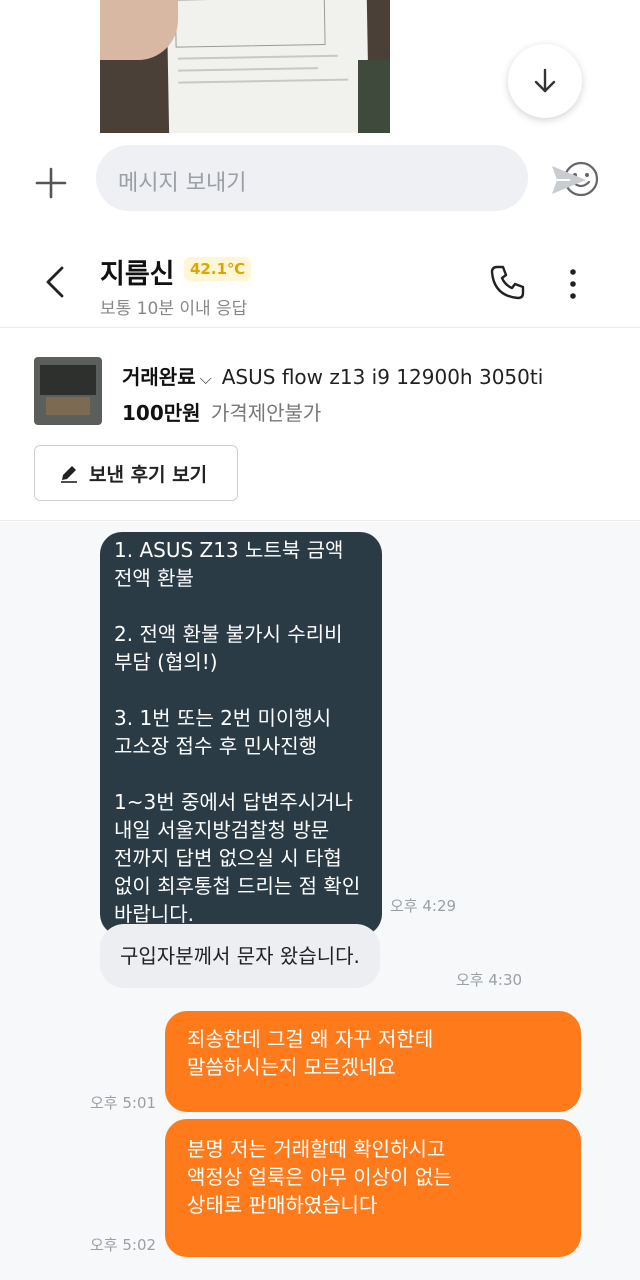 The image size is (640, 1280). I want to click on seller-name: 지름신, so click(137, 271).